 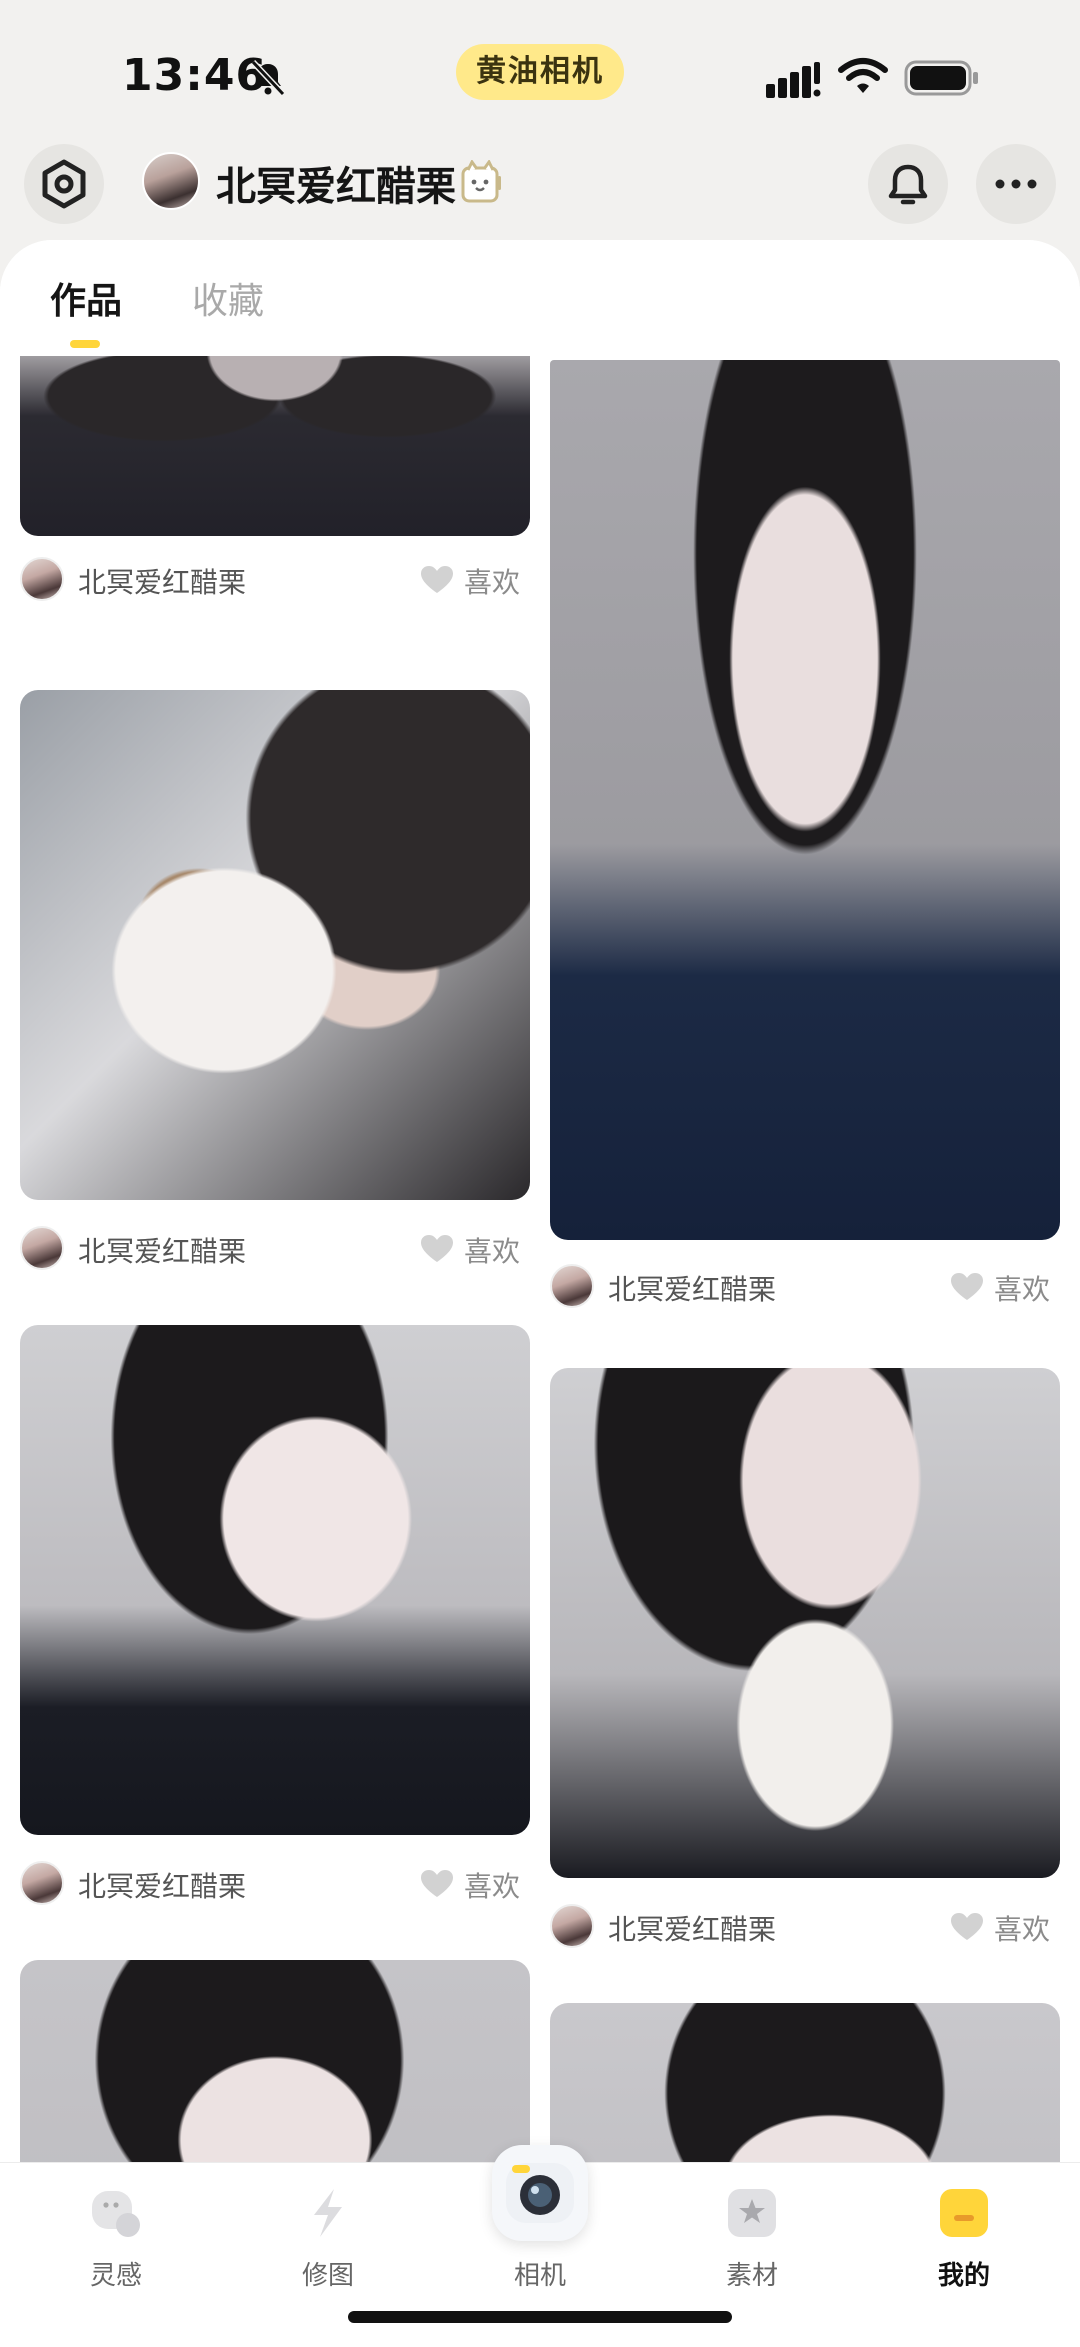 I want to click on tab-favorites: 收藏, so click(x=228, y=298).